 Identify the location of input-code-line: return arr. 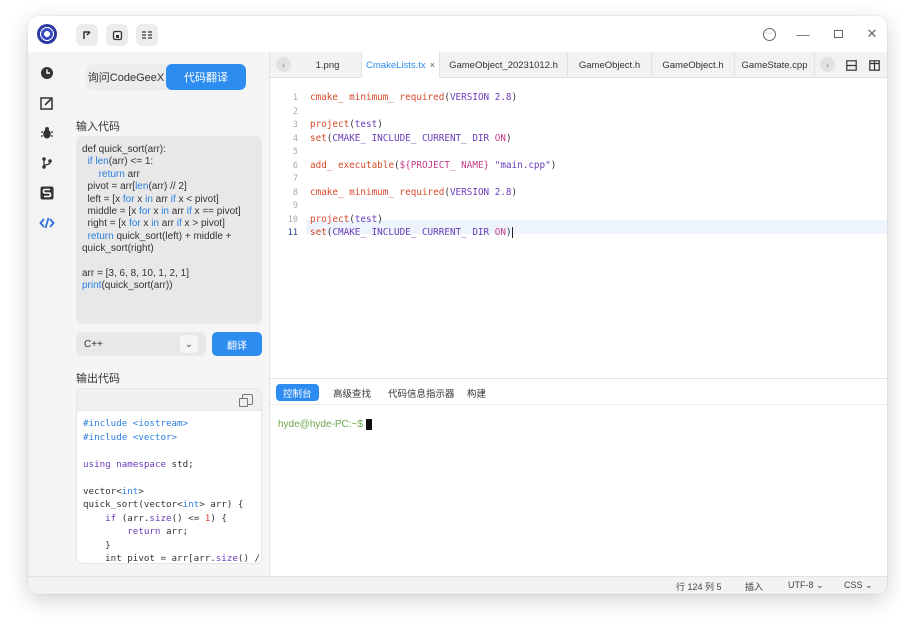
(119, 174).